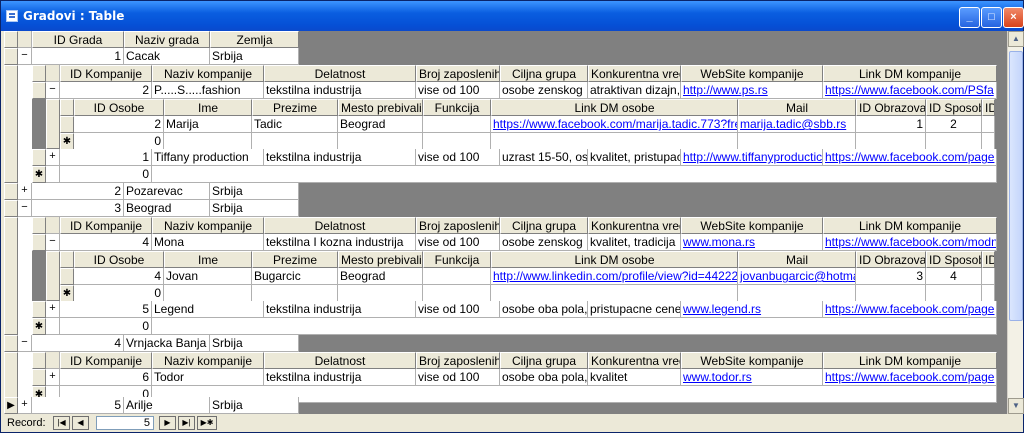 The image size is (1024, 433). I want to click on cell-id-sposobnosti: 2, so click(954, 124).